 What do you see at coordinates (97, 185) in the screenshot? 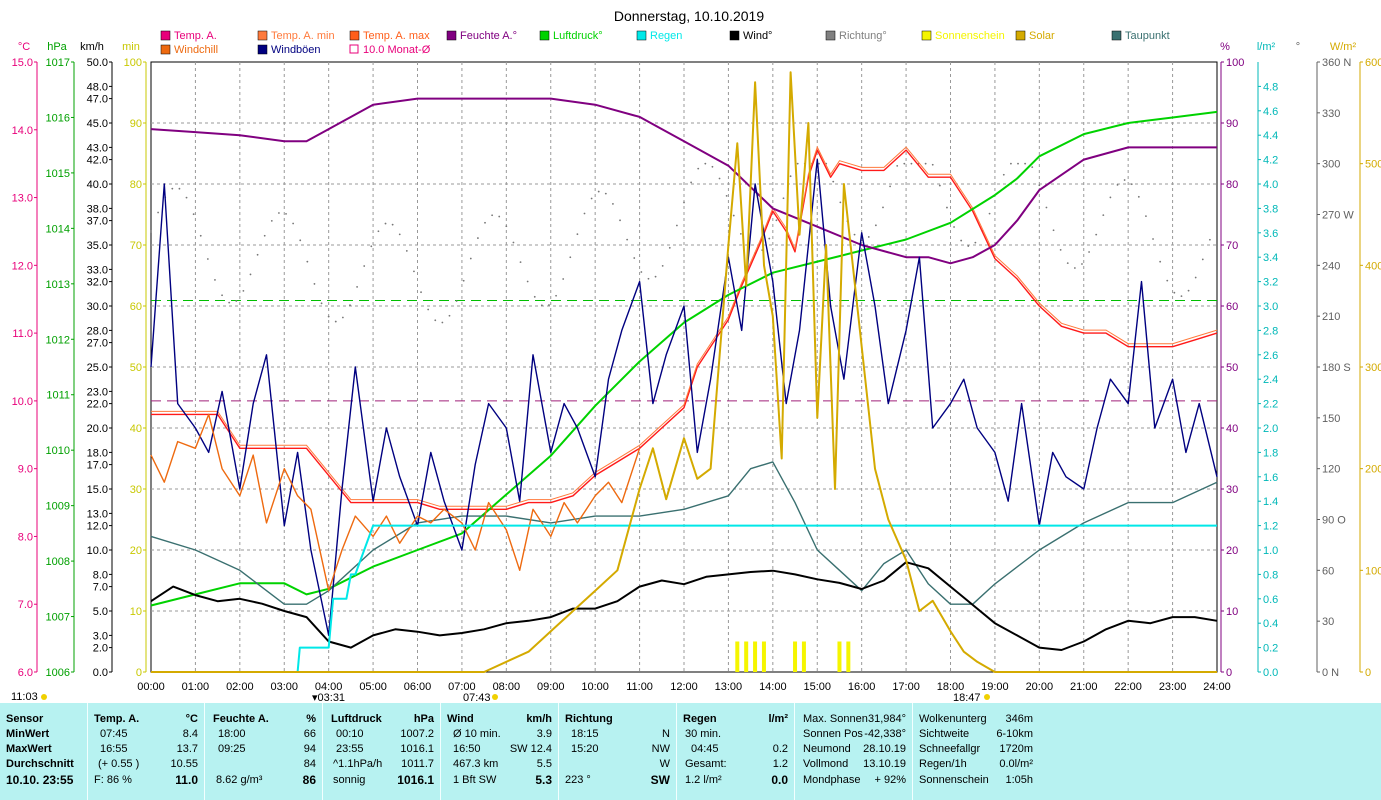
I see `wind-tick-label: 40.0` at bounding box center [97, 185].